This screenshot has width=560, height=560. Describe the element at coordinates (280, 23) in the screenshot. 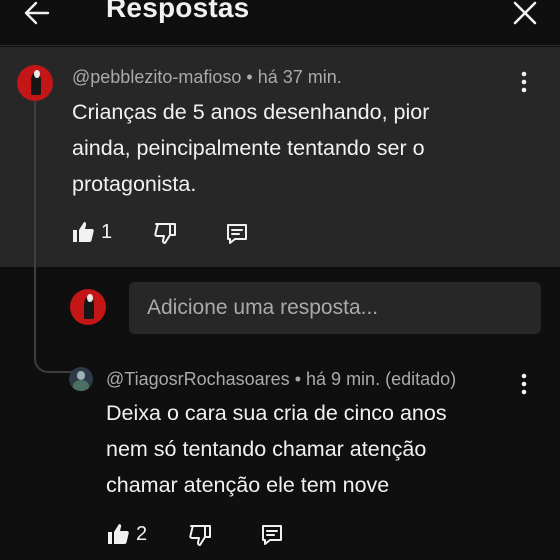

I see `panel-header: Respostas` at that location.